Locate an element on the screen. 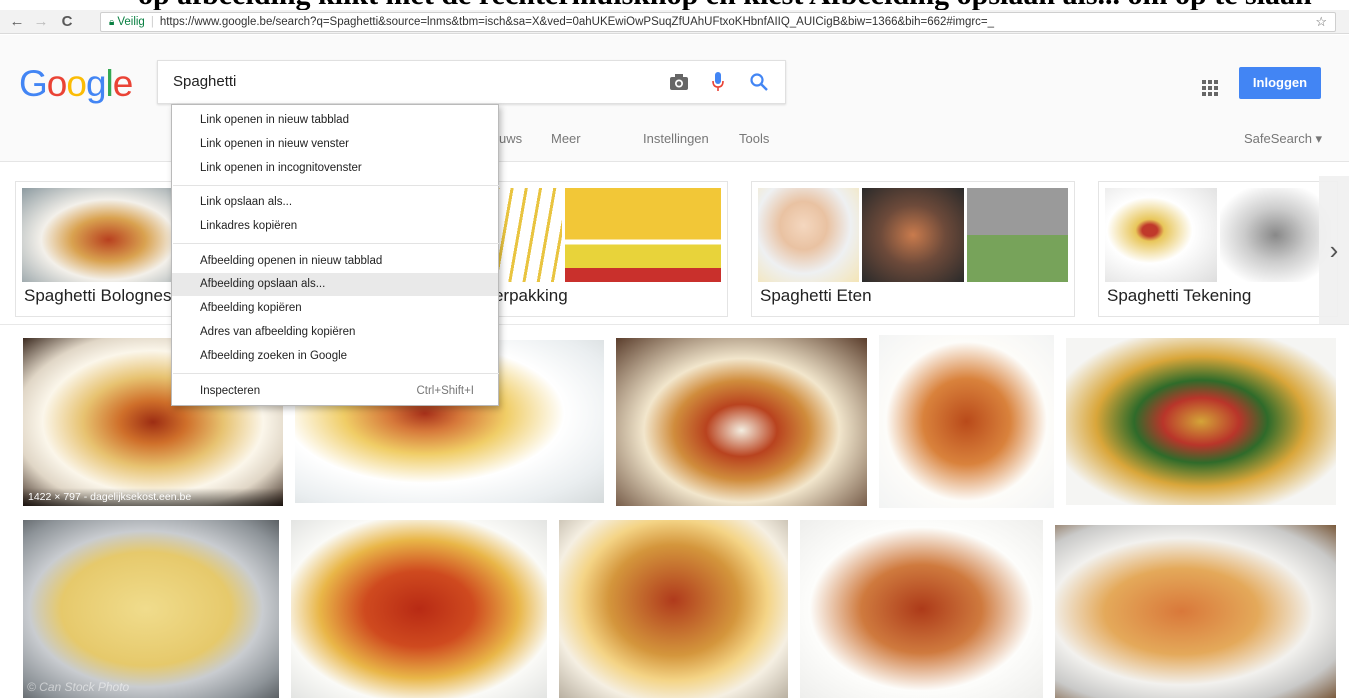 This screenshot has height=698, width=1349. search-query: Spaghetti is located at coordinates (205, 81).